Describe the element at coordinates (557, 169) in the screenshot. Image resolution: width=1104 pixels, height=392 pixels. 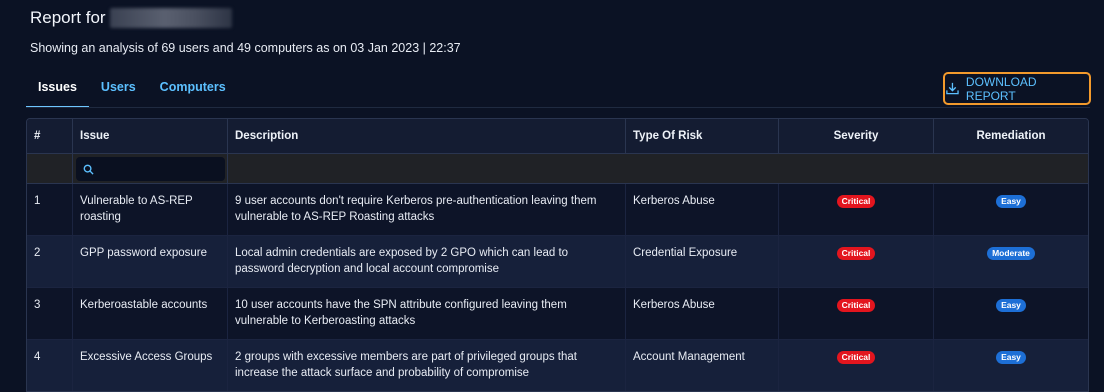
I see `filter-row` at that location.